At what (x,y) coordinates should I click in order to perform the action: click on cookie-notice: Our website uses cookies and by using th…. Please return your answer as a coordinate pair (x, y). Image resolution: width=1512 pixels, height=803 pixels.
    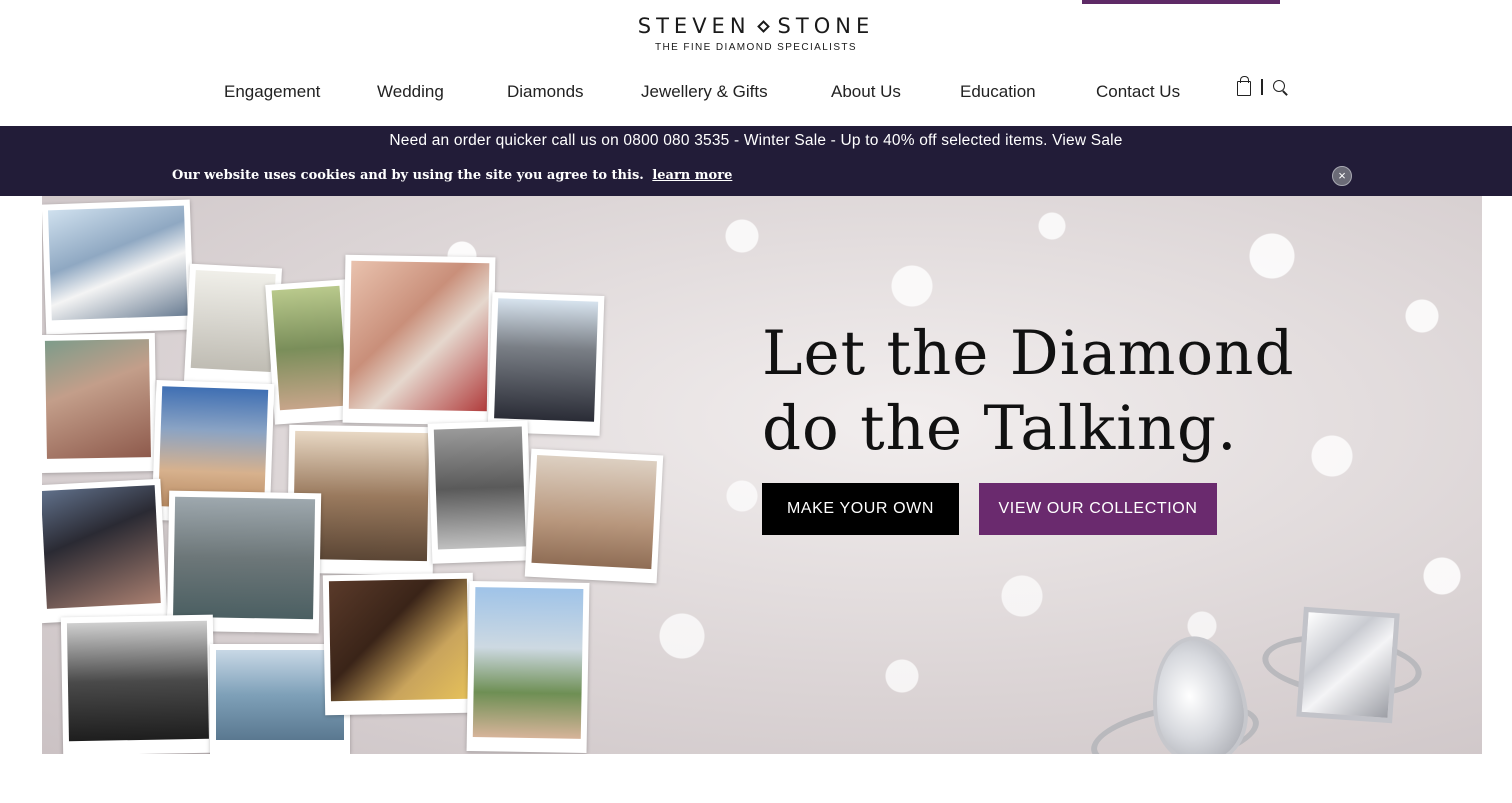
    Looking at the image, I should click on (452, 175).